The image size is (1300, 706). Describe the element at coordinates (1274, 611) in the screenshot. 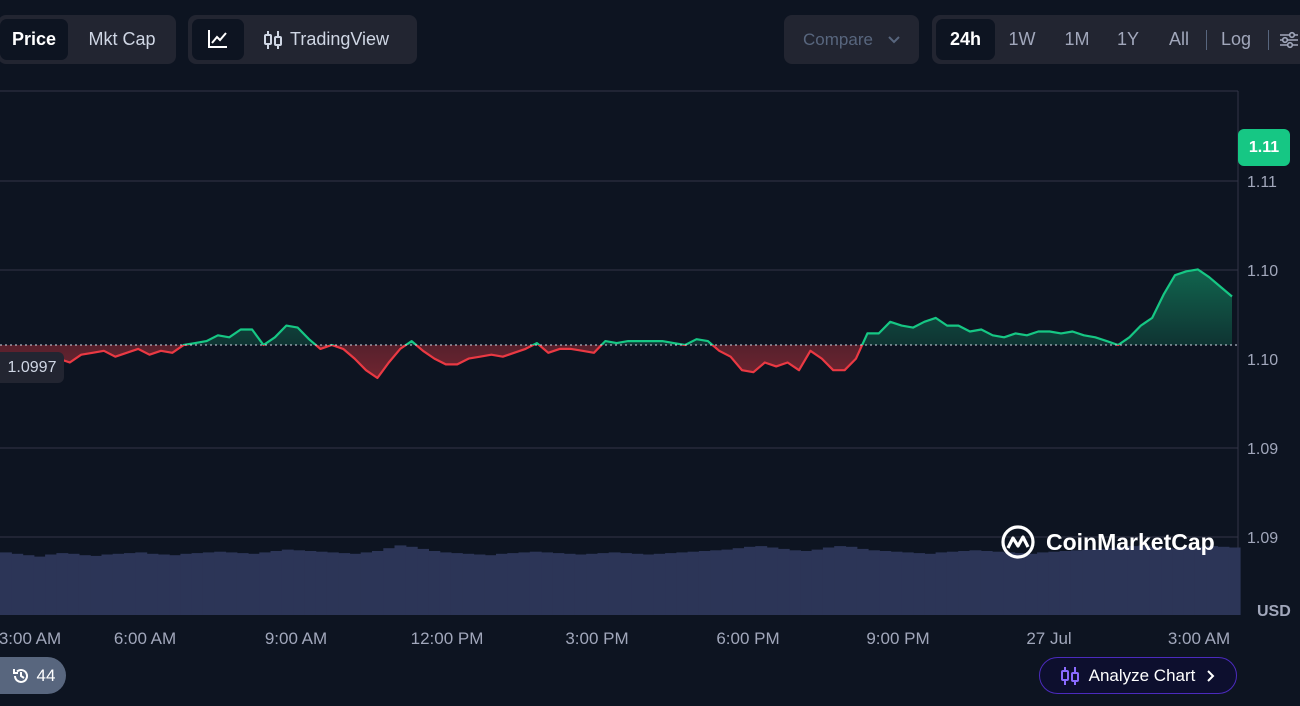

I see `currency-label: USD` at that location.